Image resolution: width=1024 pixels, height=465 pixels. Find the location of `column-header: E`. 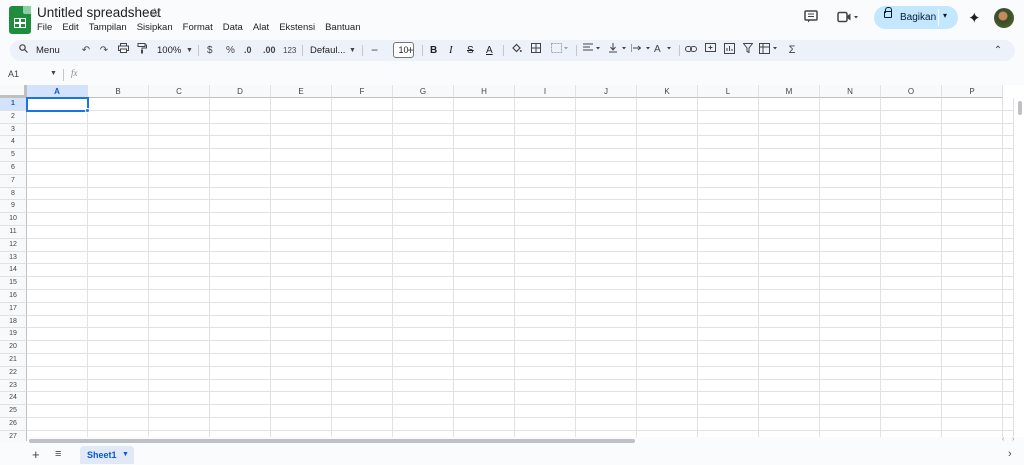

column-header: E is located at coordinates (301, 91).